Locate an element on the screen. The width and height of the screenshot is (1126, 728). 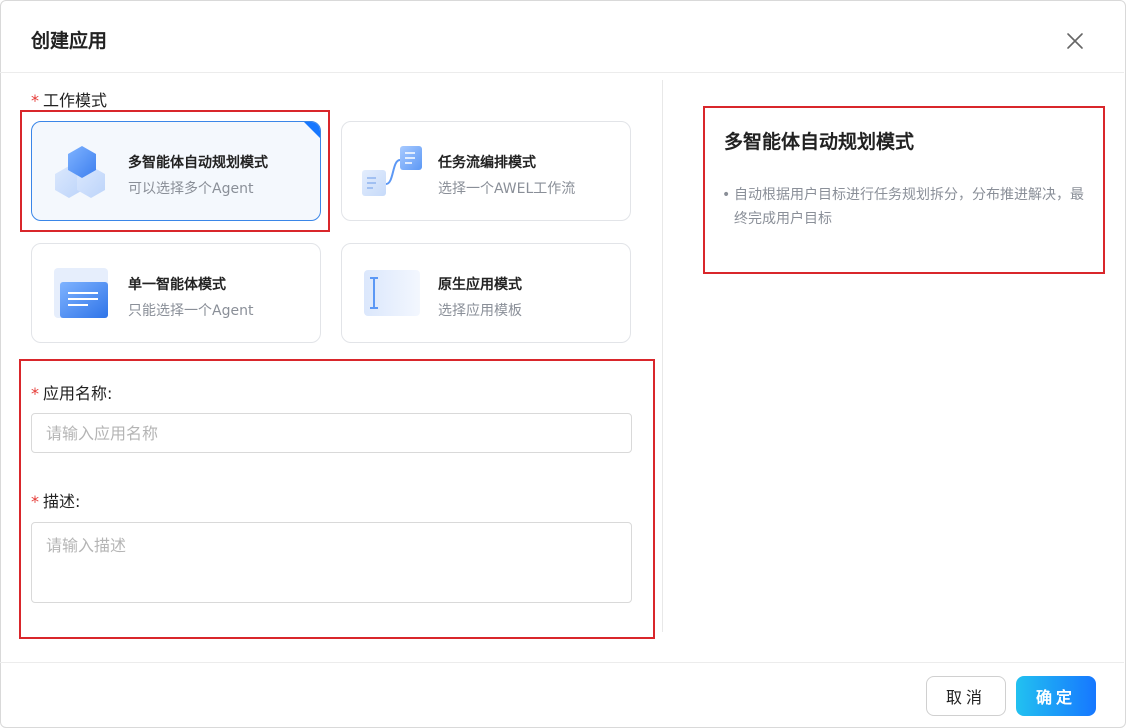
text-cursor-icon is located at coordinates (392, 294).